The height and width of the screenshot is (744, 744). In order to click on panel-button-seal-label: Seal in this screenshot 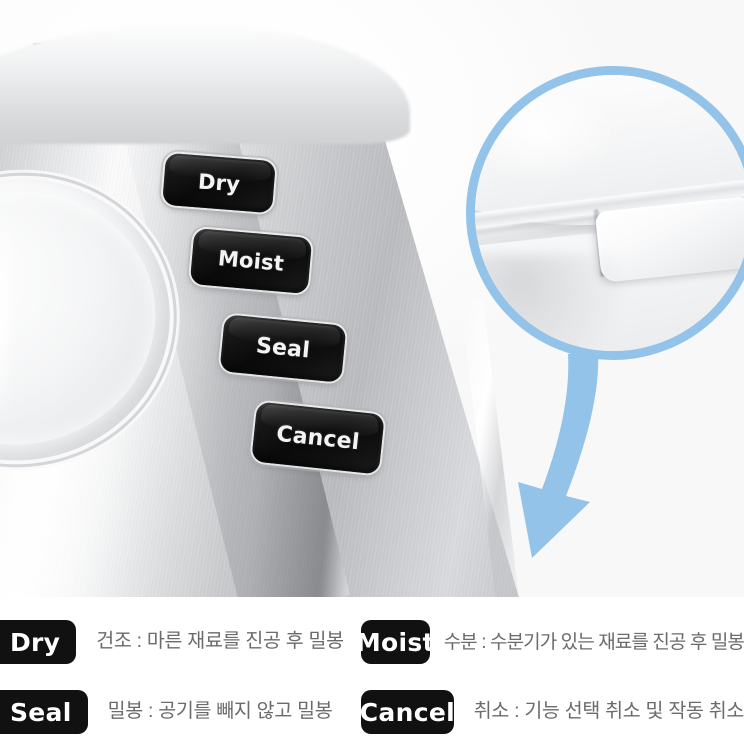, I will do `click(283, 348)`.